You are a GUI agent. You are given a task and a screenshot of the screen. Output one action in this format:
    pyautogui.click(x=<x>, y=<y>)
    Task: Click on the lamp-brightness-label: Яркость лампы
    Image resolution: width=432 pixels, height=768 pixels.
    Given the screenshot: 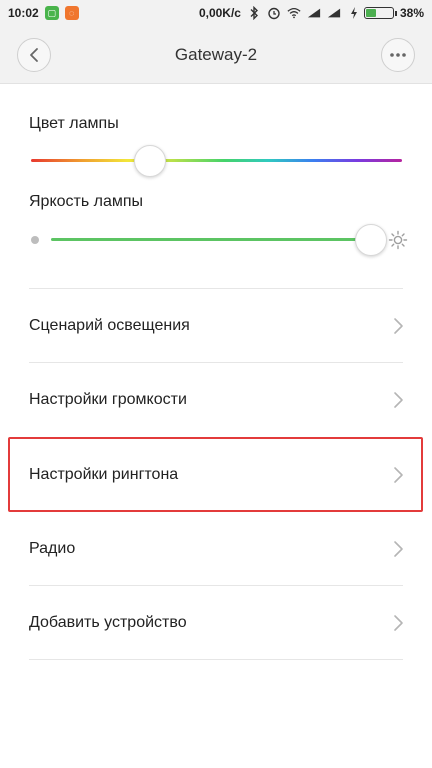 What is the action you would take?
    pyautogui.click(x=86, y=201)
    